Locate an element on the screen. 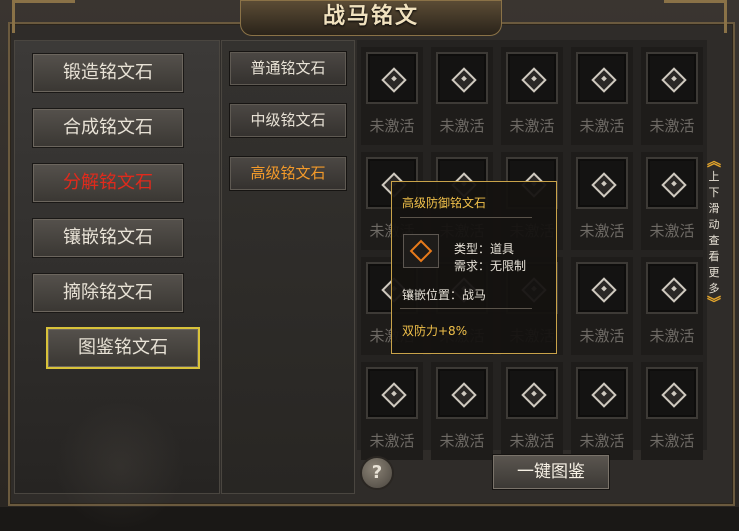 This screenshot has width=739, height=531. tooltip-type: 类型：道具 is located at coordinates (484, 249).